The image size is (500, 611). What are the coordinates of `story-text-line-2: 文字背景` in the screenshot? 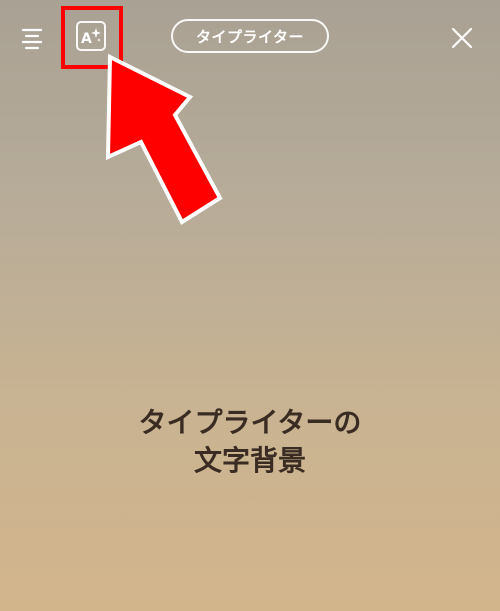 It's located at (249, 460).